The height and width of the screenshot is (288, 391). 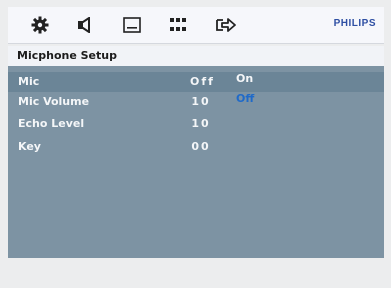 I want to click on subtitle-icon, so click(x=132, y=25).